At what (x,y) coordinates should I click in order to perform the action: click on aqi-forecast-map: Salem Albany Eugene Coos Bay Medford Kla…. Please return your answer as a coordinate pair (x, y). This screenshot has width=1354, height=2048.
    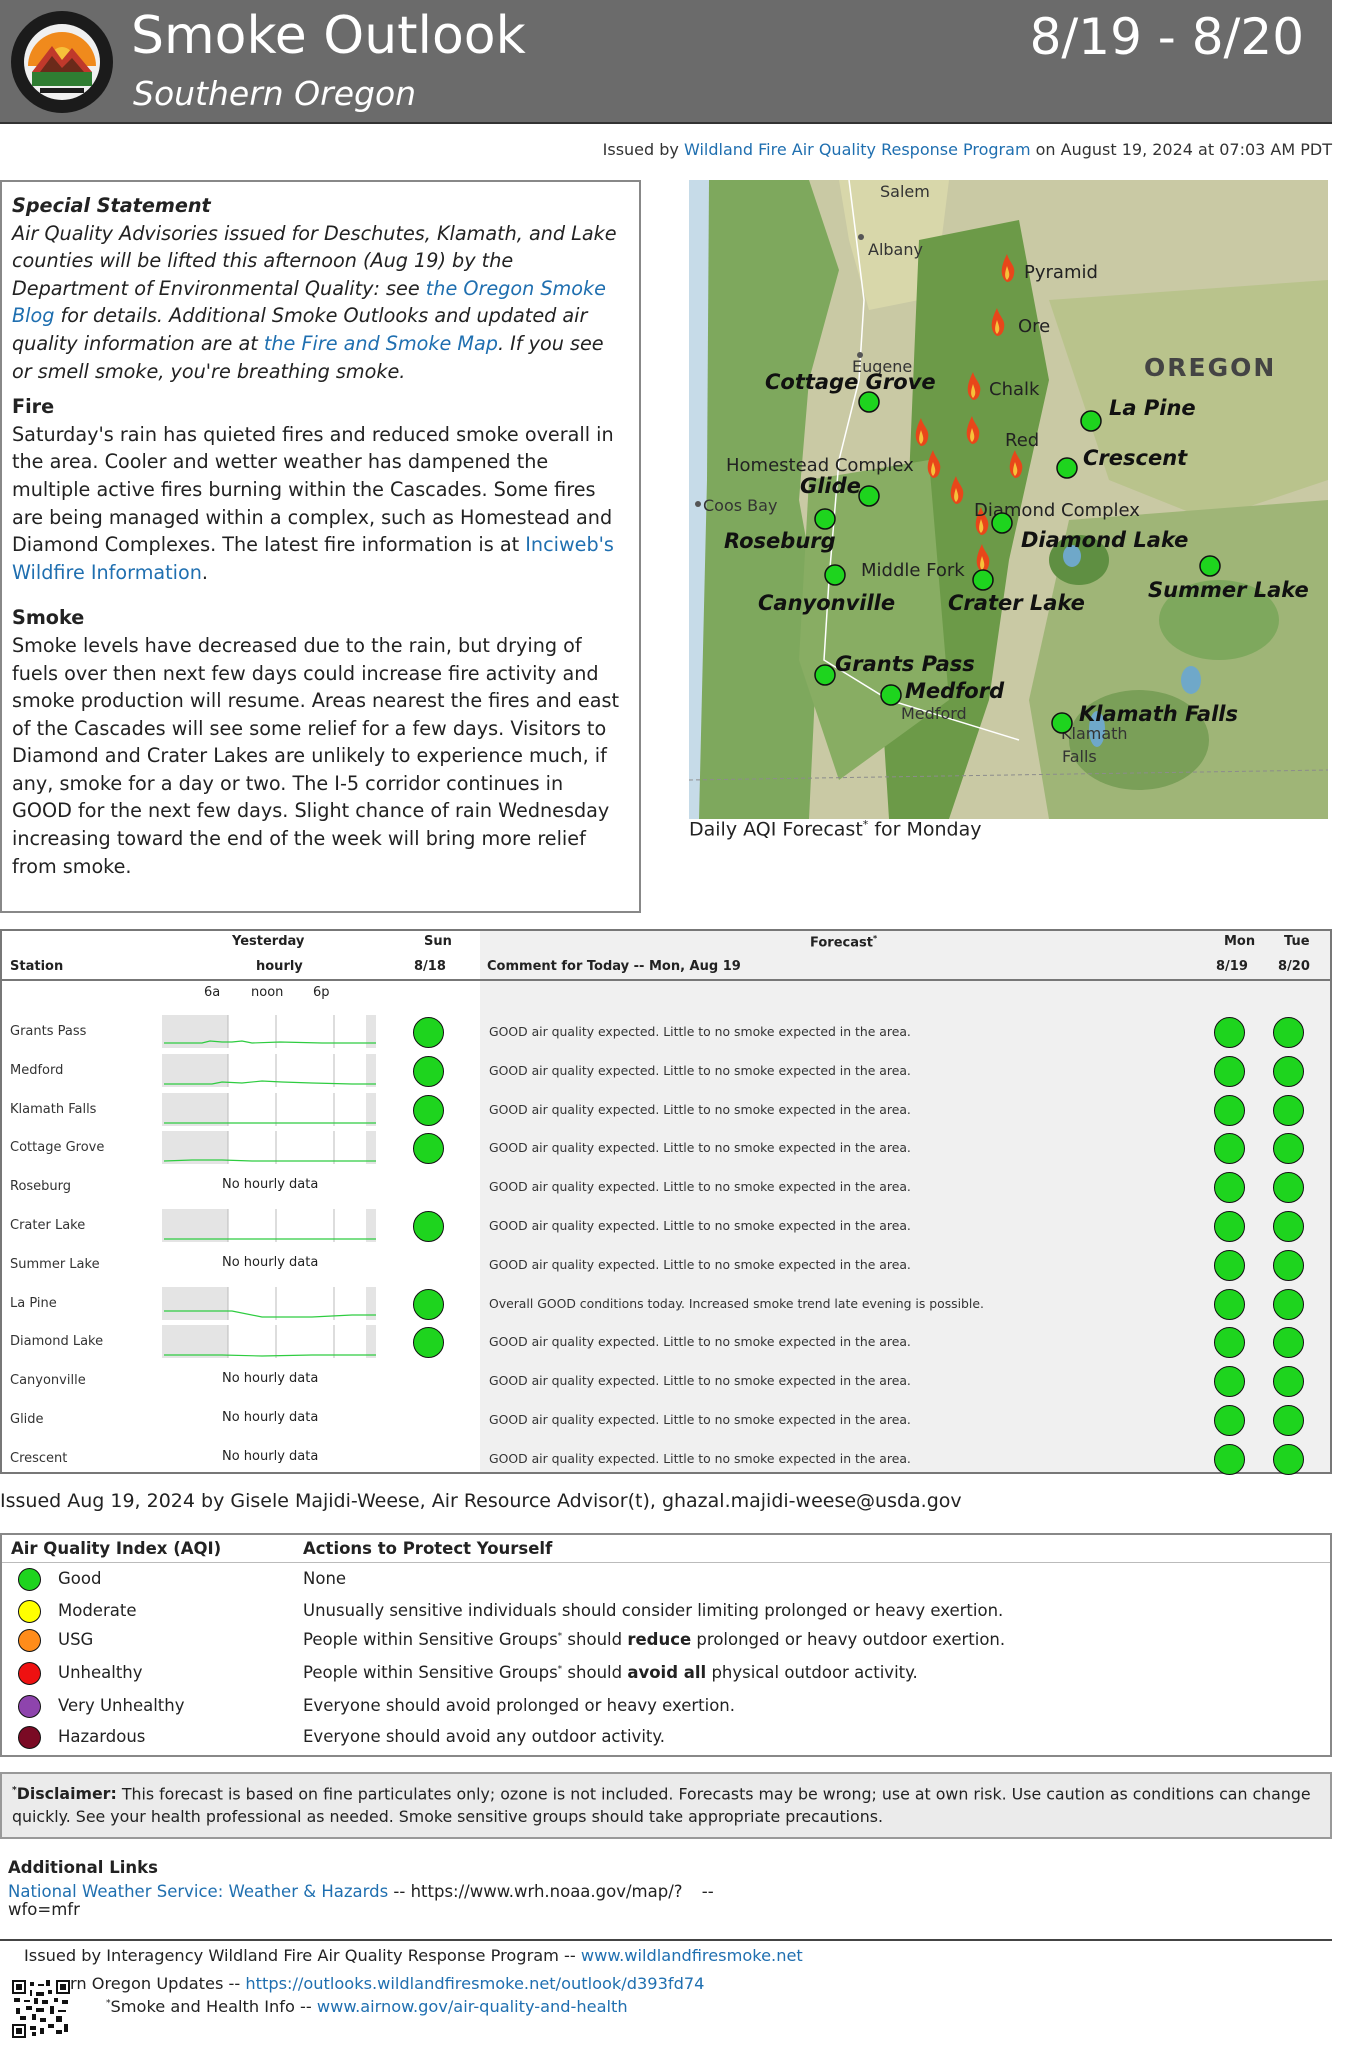
    Looking at the image, I should click on (1008, 499).